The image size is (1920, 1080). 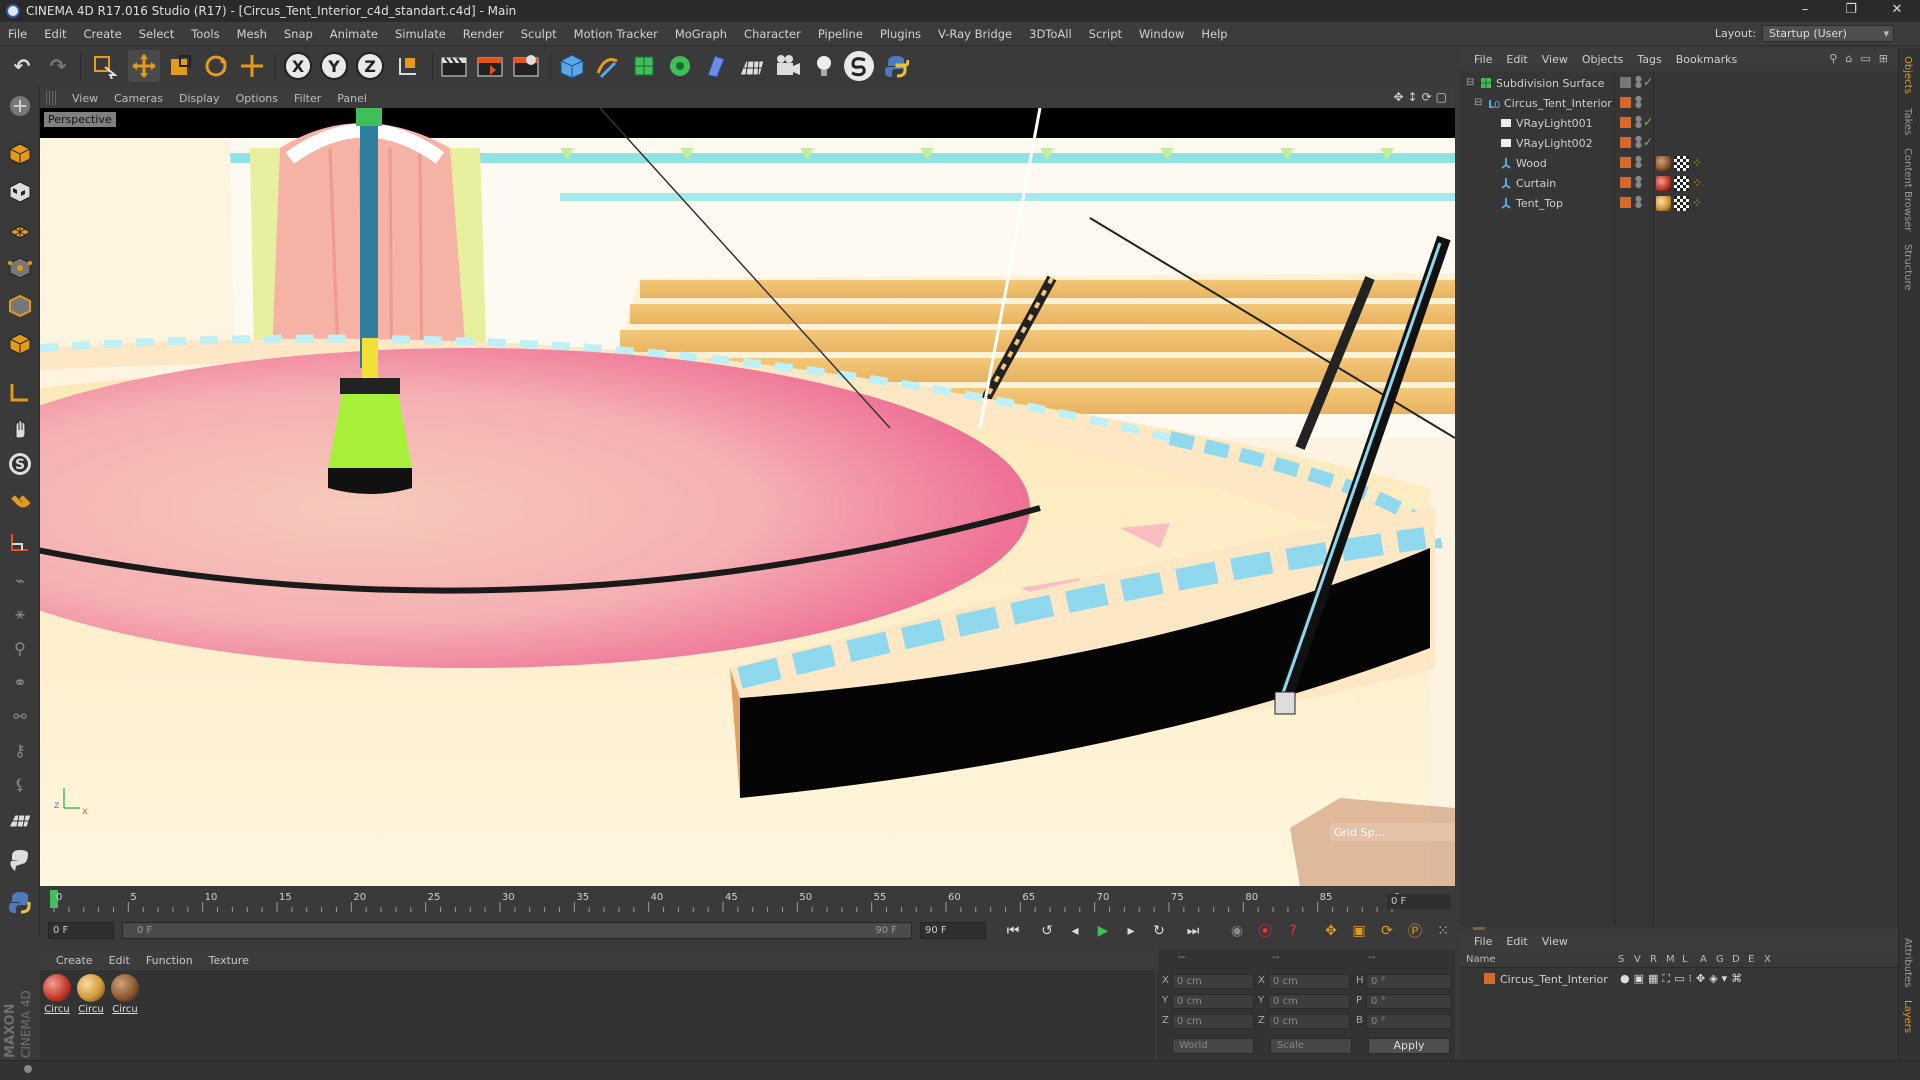 I want to click on material-menu-function: Function, so click(x=169, y=960).